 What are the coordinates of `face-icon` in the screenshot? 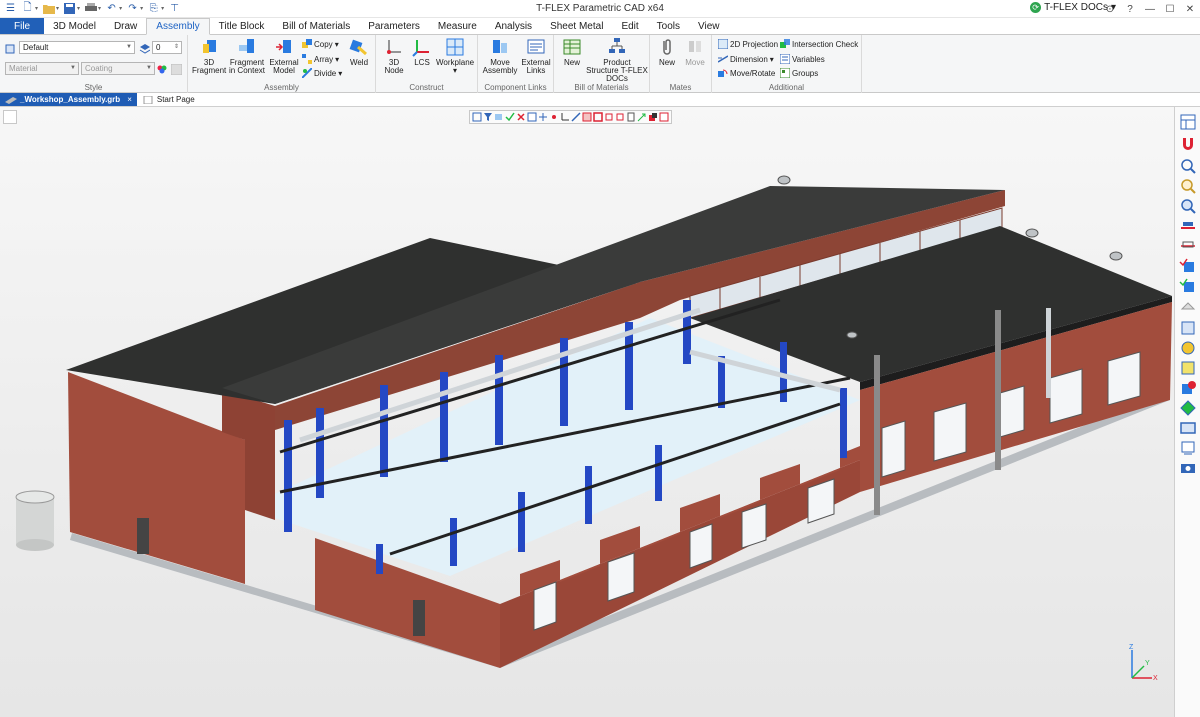 It's located at (587, 117).